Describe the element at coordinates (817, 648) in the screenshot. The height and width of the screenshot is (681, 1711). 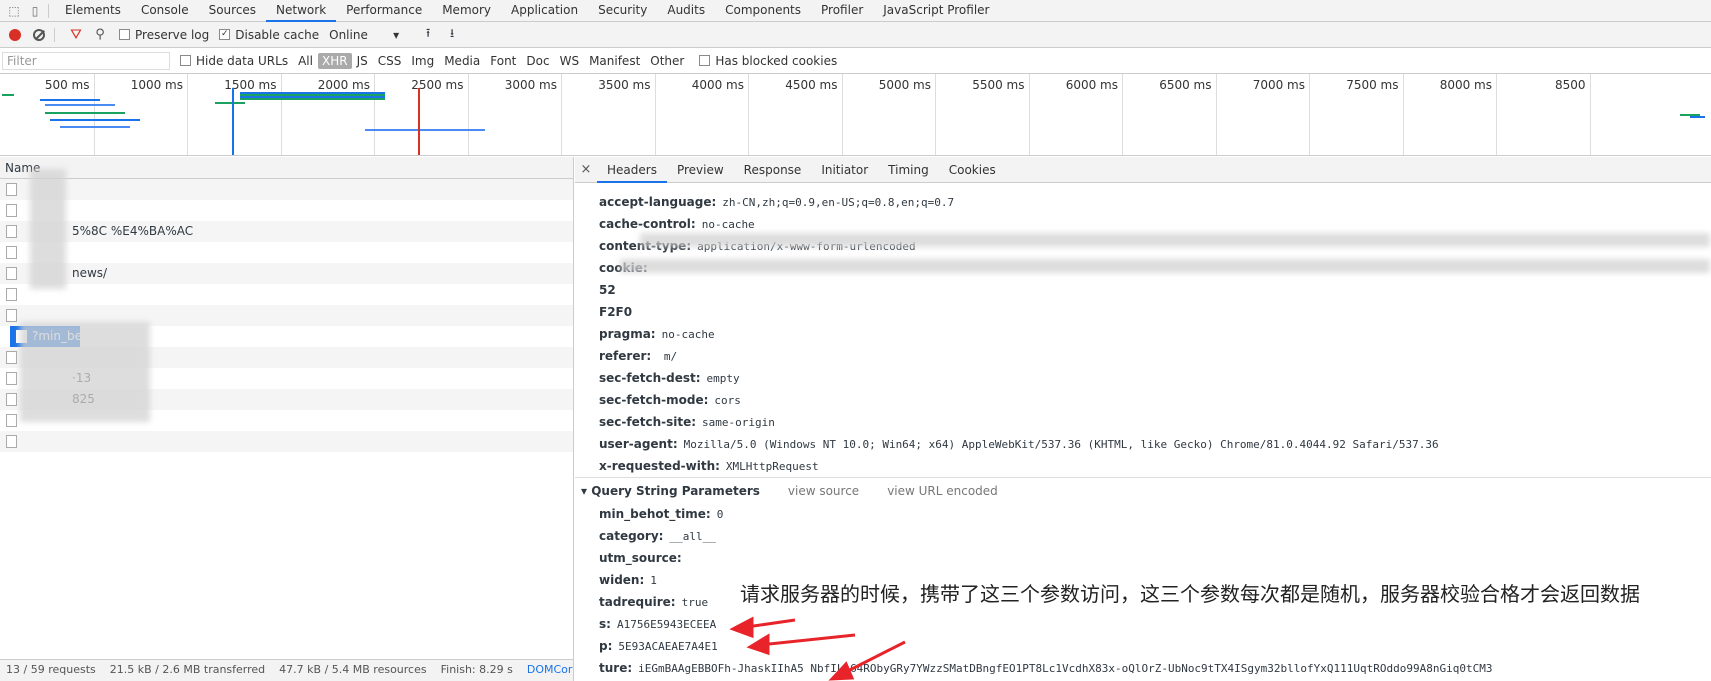
I see `annotation-arrows` at that location.